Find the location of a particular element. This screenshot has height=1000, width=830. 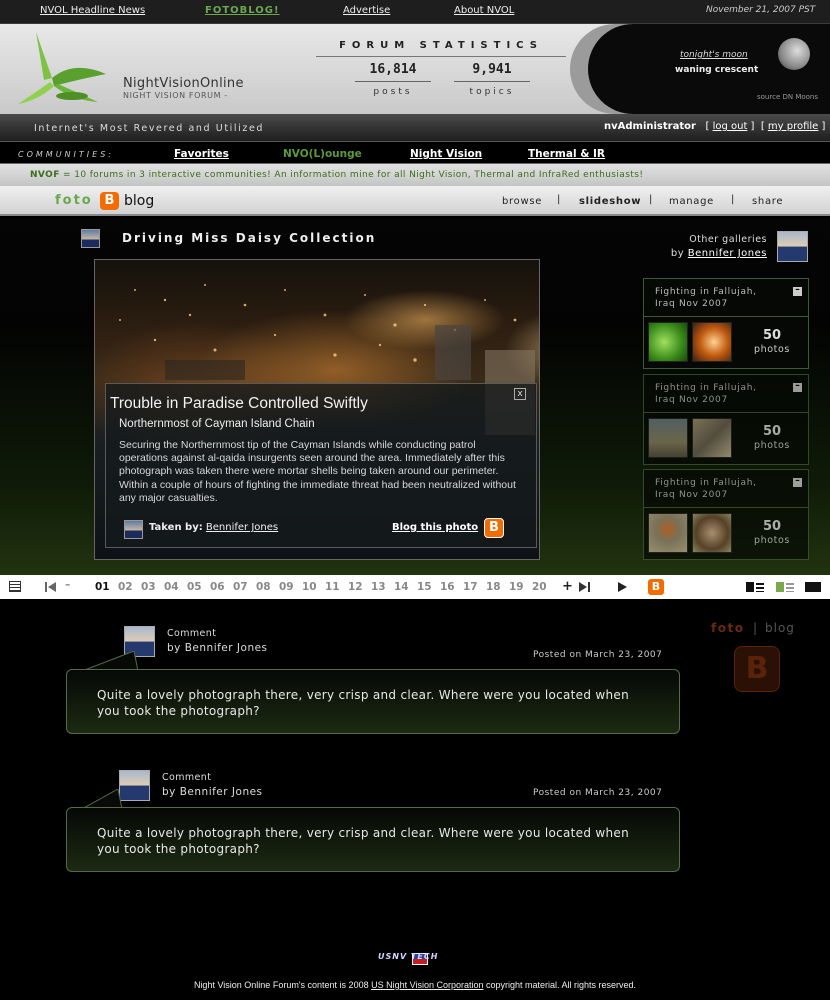

page-07: 07 is located at coordinates (240, 587).